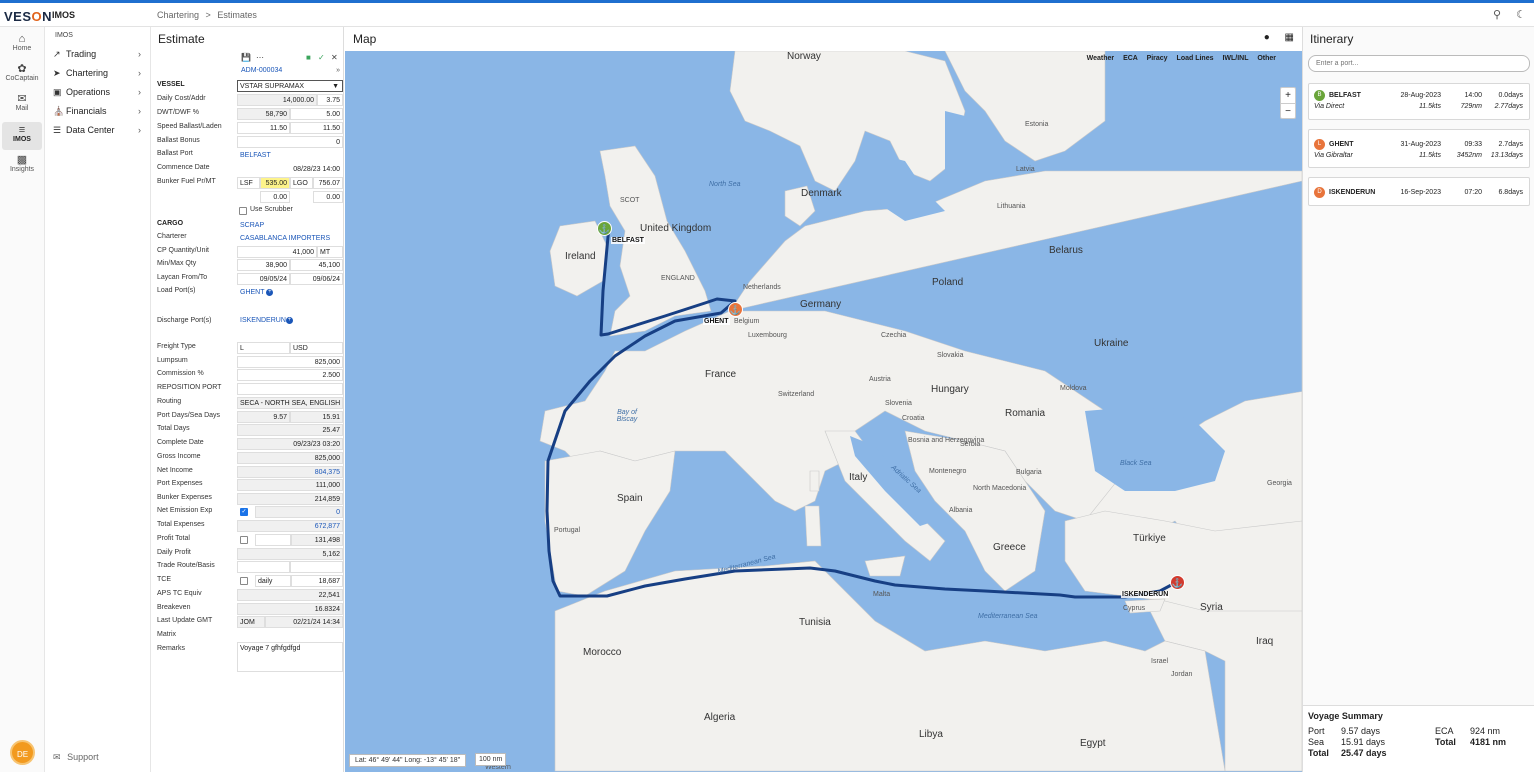  Describe the element at coordinates (22, 136) in the screenshot. I see `rail-imos: ≡ IMOS` at that location.